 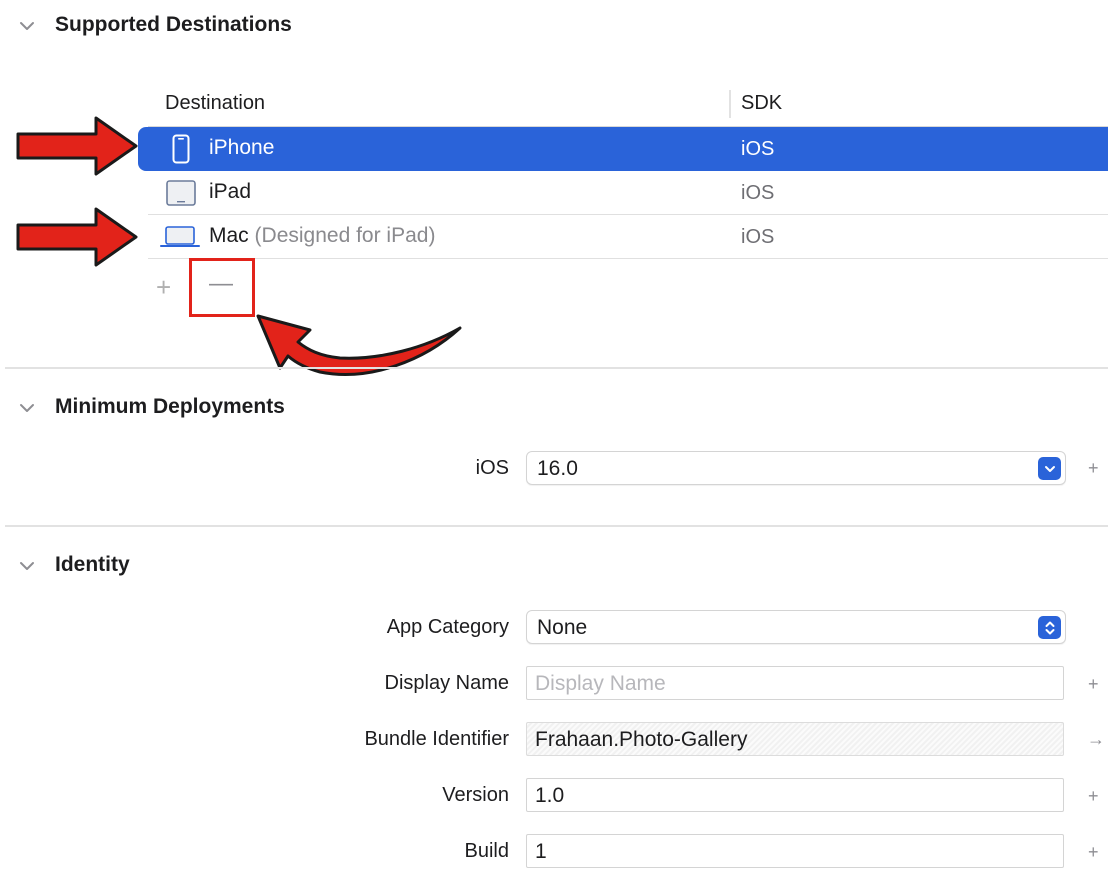 What do you see at coordinates (1093, 796) in the screenshot?
I see `add-version-button: +` at bounding box center [1093, 796].